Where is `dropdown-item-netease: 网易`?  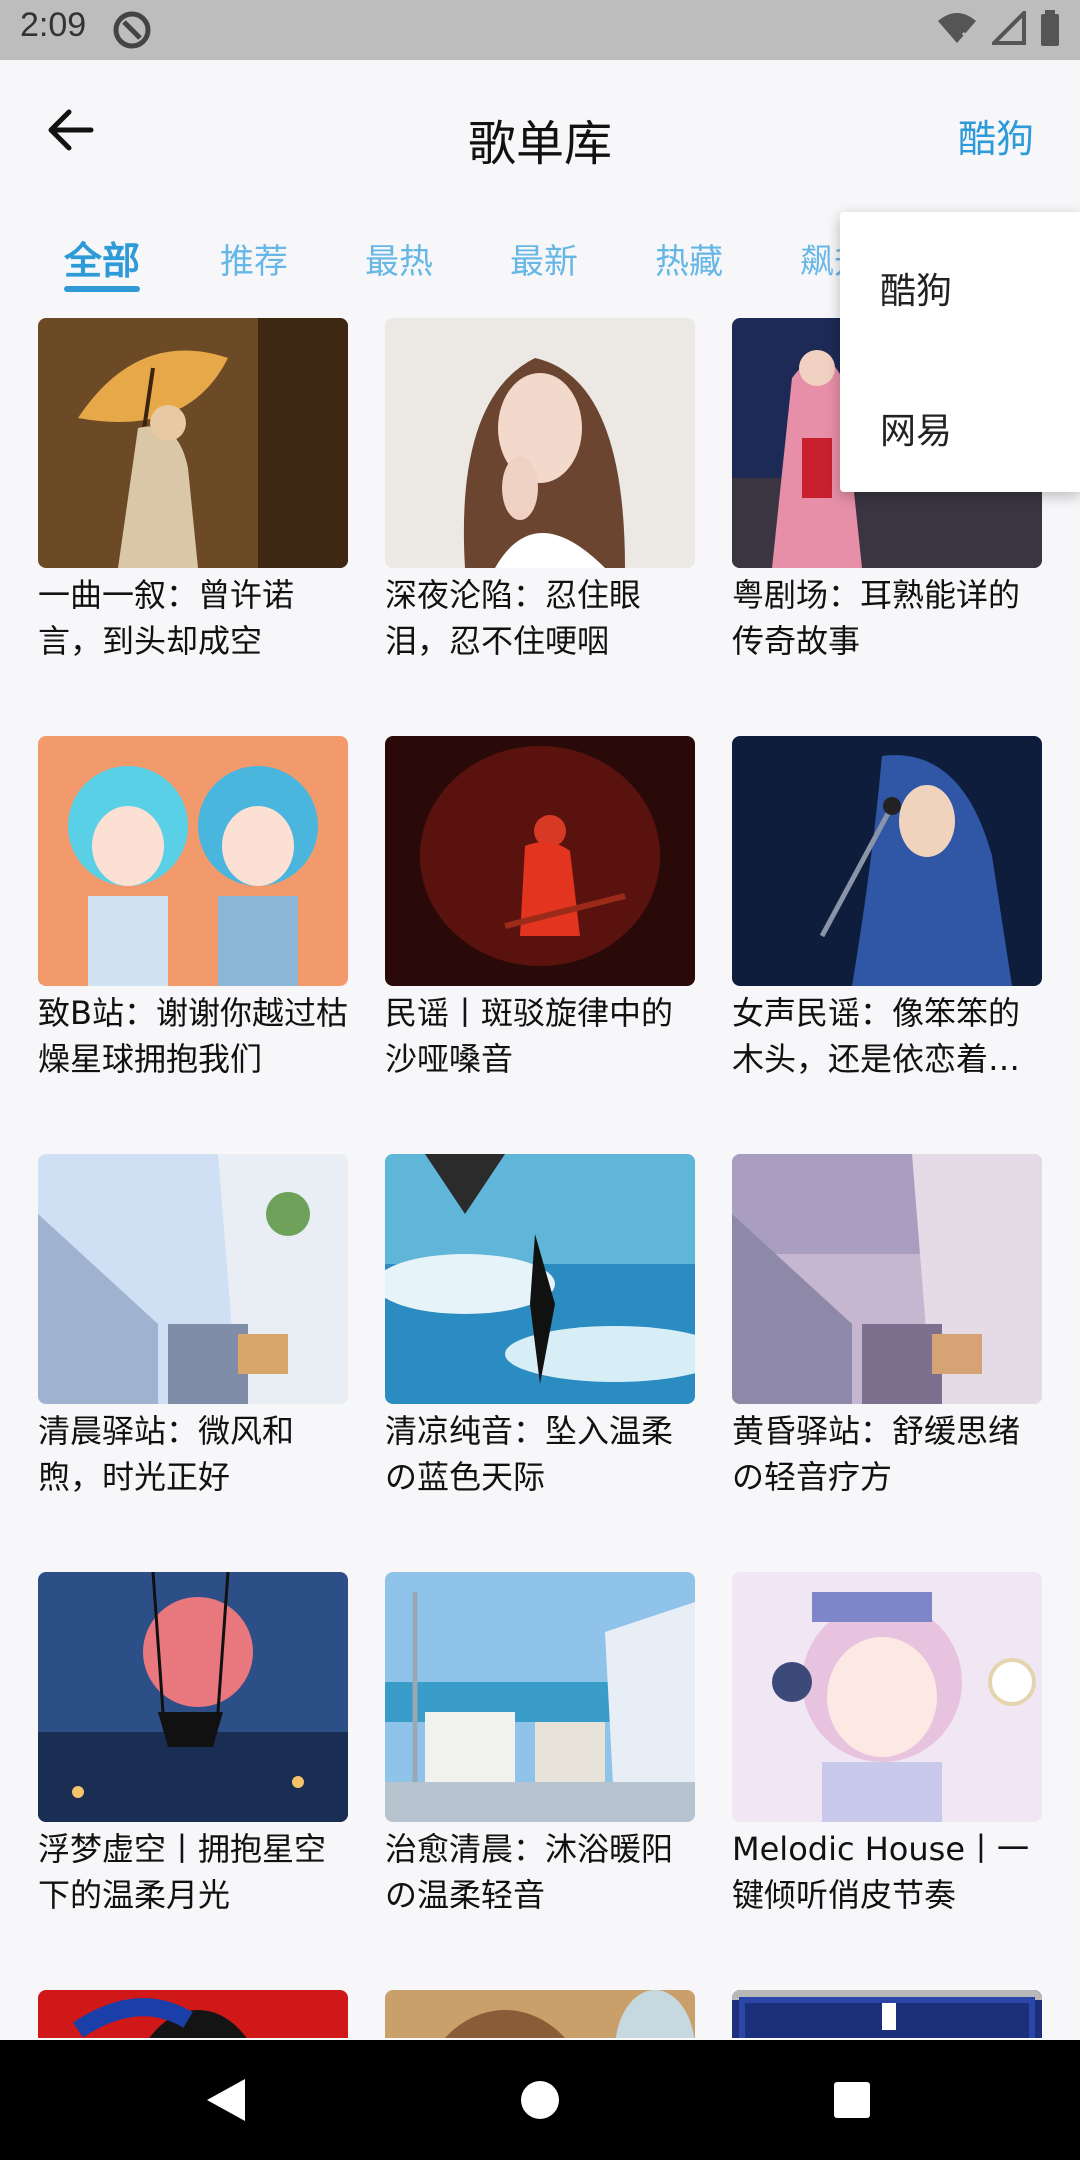
dropdown-item-netease: 网易 is located at coordinates (916, 428).